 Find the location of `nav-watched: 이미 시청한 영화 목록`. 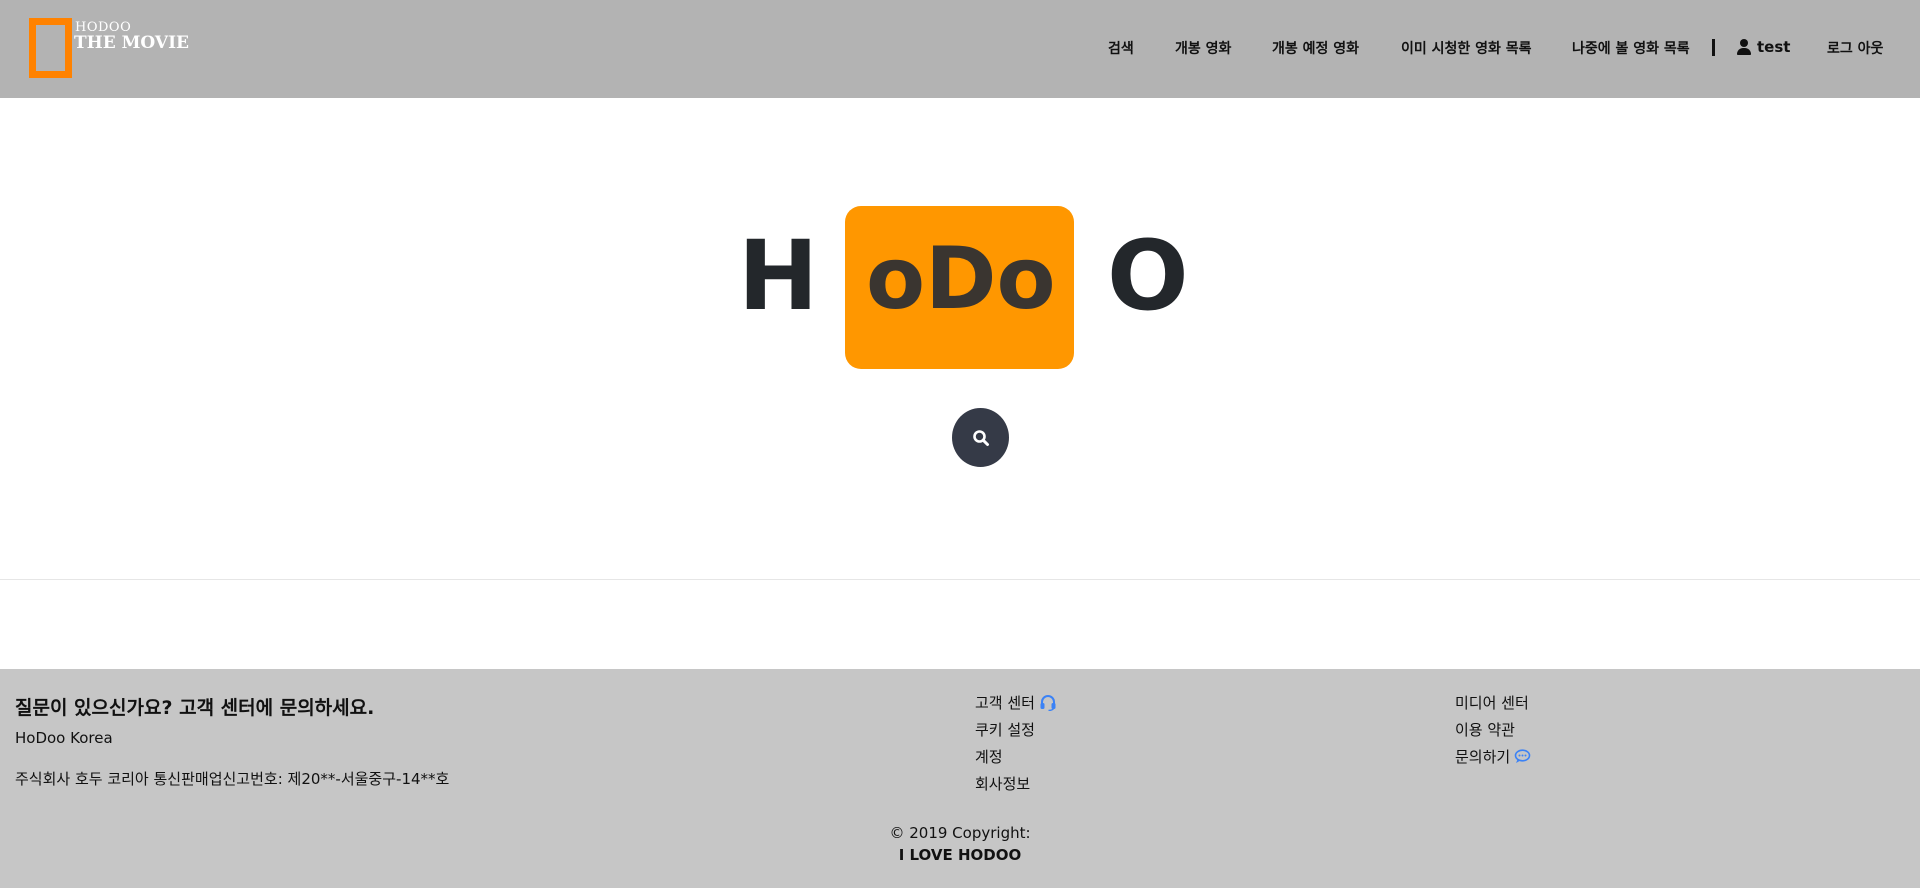

nav-watched: 이미 시청한 영화 목록 is located at coordinates (1466, 48).